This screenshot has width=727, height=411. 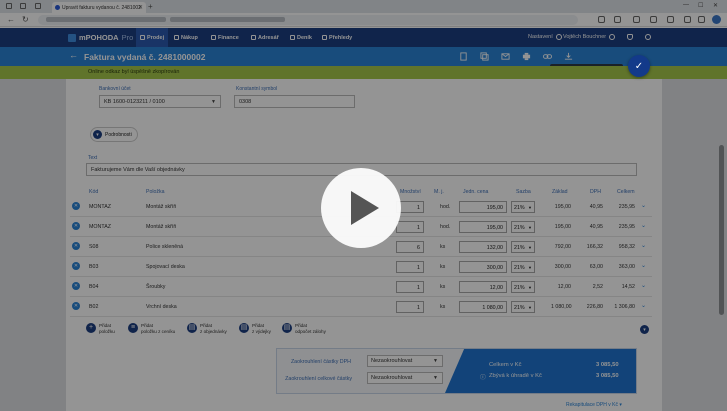 I want to click on play-button, so click(x=361, y=208).